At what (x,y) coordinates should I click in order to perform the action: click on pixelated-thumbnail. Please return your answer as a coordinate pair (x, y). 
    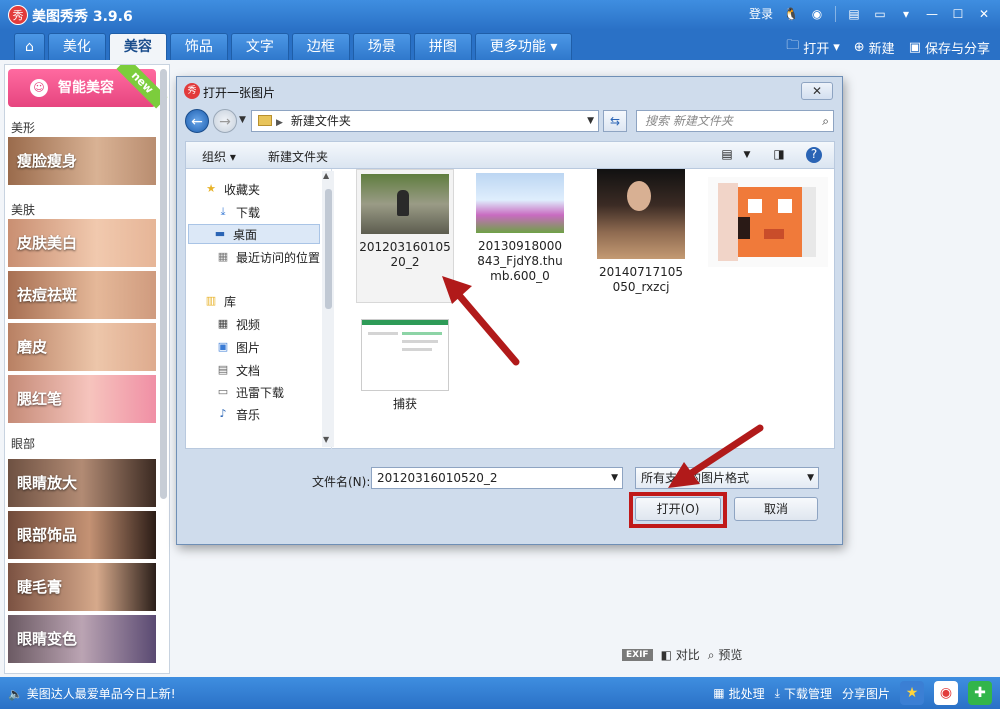
    Looking at the image, I should click on (768, 222).